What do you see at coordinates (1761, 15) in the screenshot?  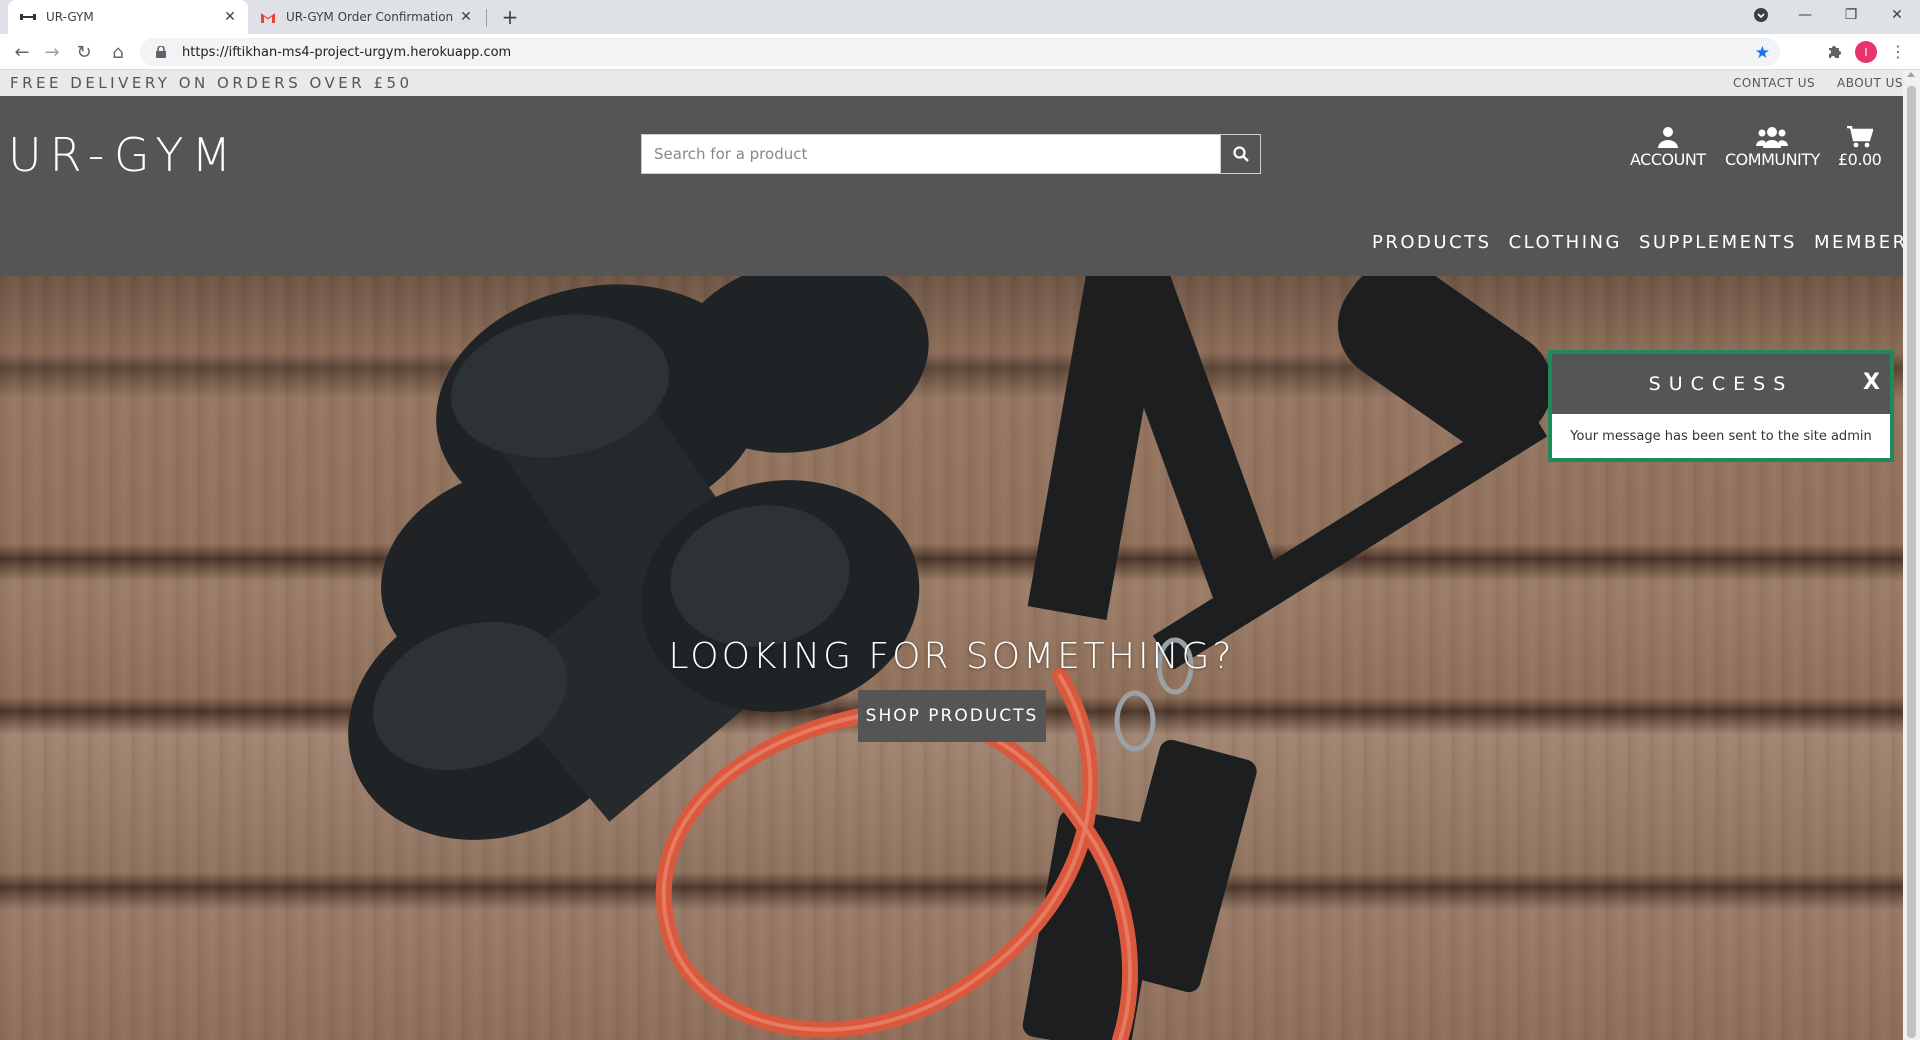 I see `tab-search-icon` at bounding box center [1761, 15].